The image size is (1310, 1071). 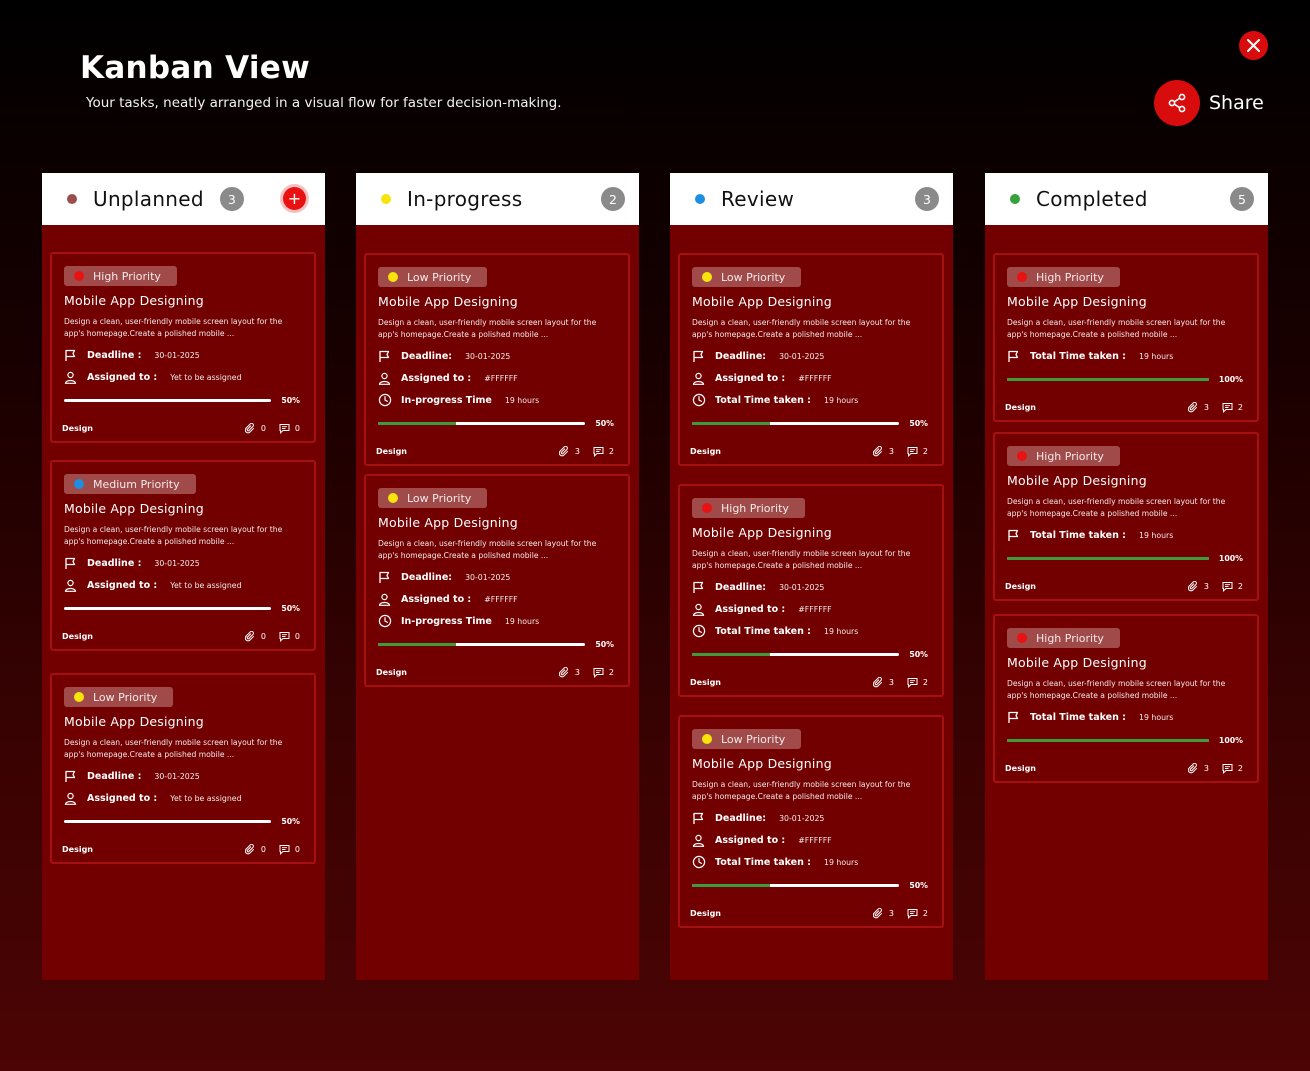 I want to click on deadline-row: Deadline : 30-01-2025, so click(x=182, y=776).